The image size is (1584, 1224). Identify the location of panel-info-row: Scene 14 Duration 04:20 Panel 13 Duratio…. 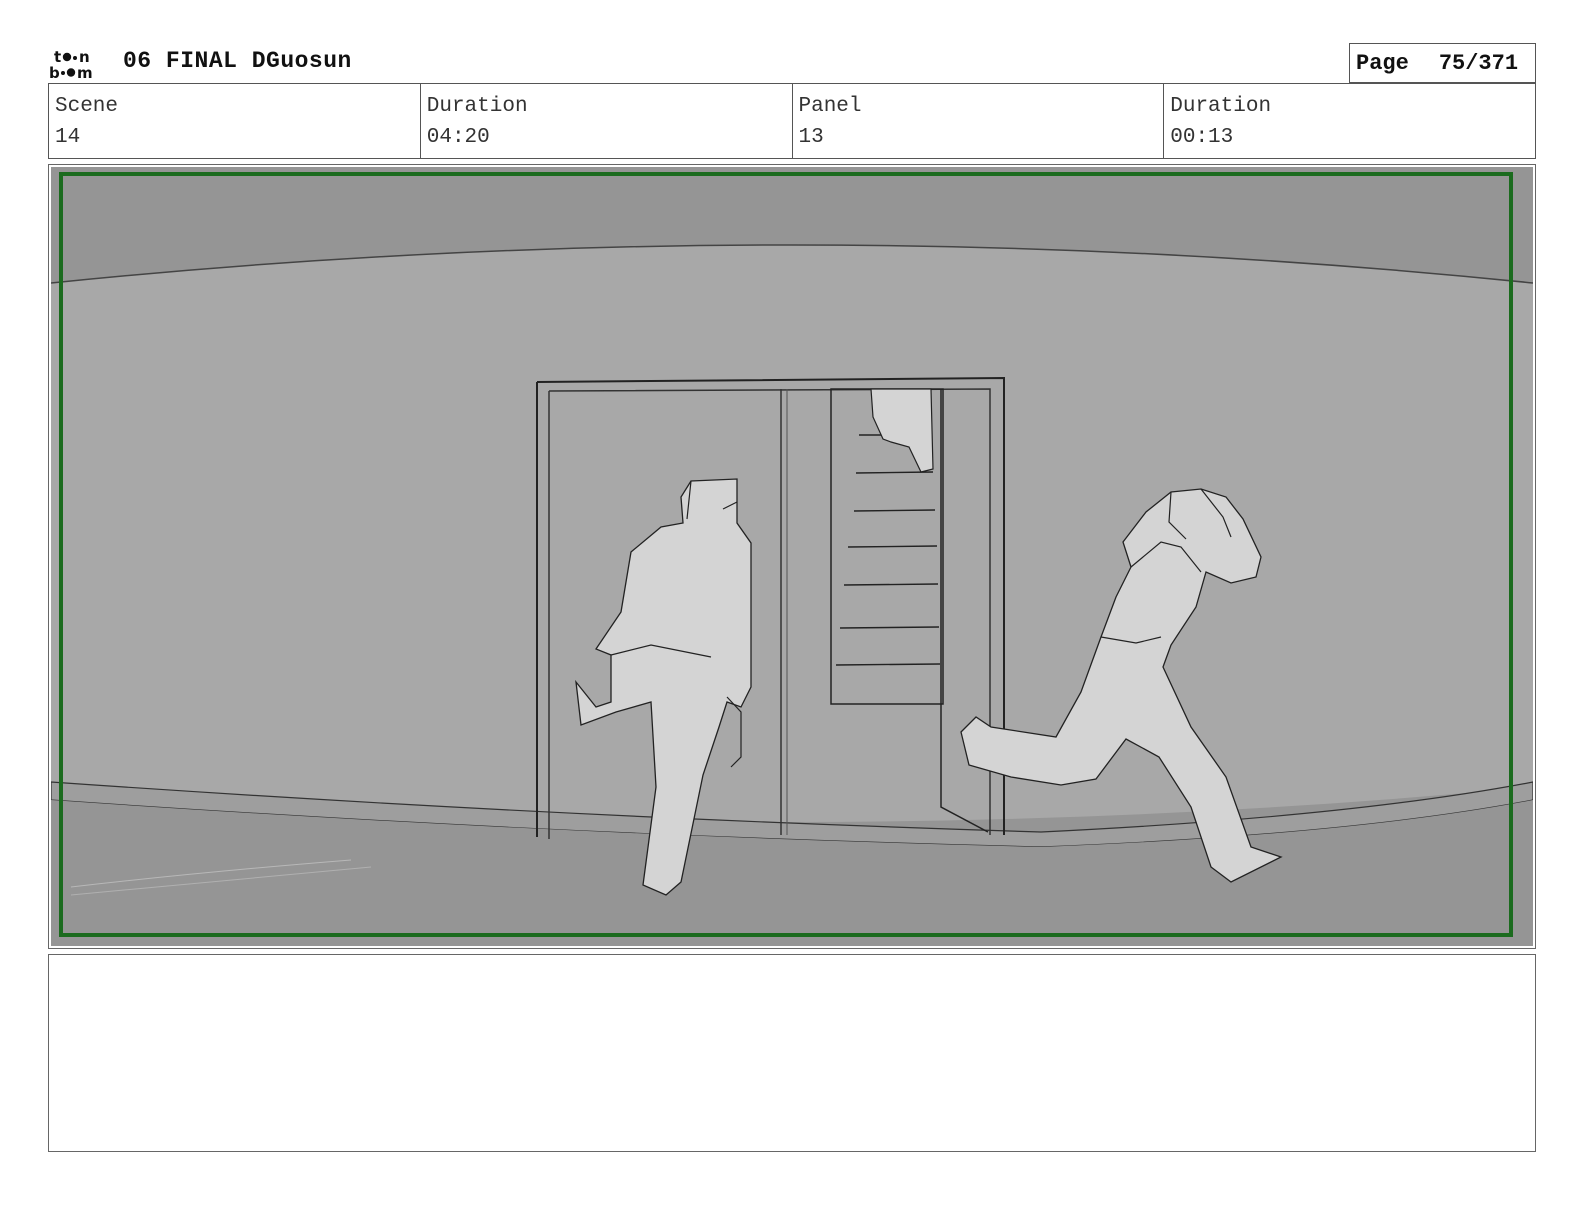
(792, 121).